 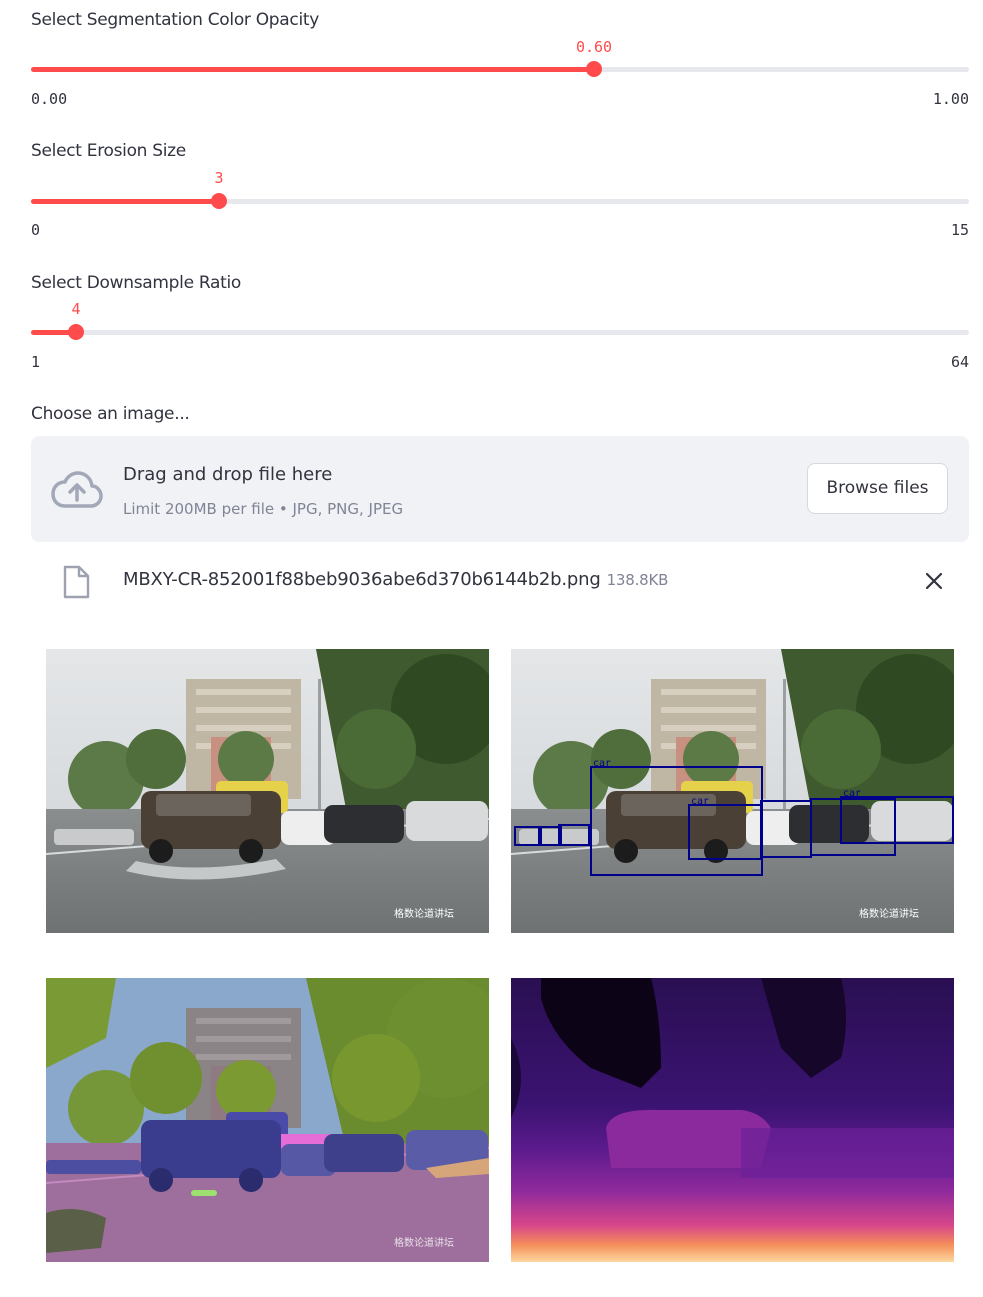 I want to click on erosion-slider-value: 3, so click(x=219, y=178).